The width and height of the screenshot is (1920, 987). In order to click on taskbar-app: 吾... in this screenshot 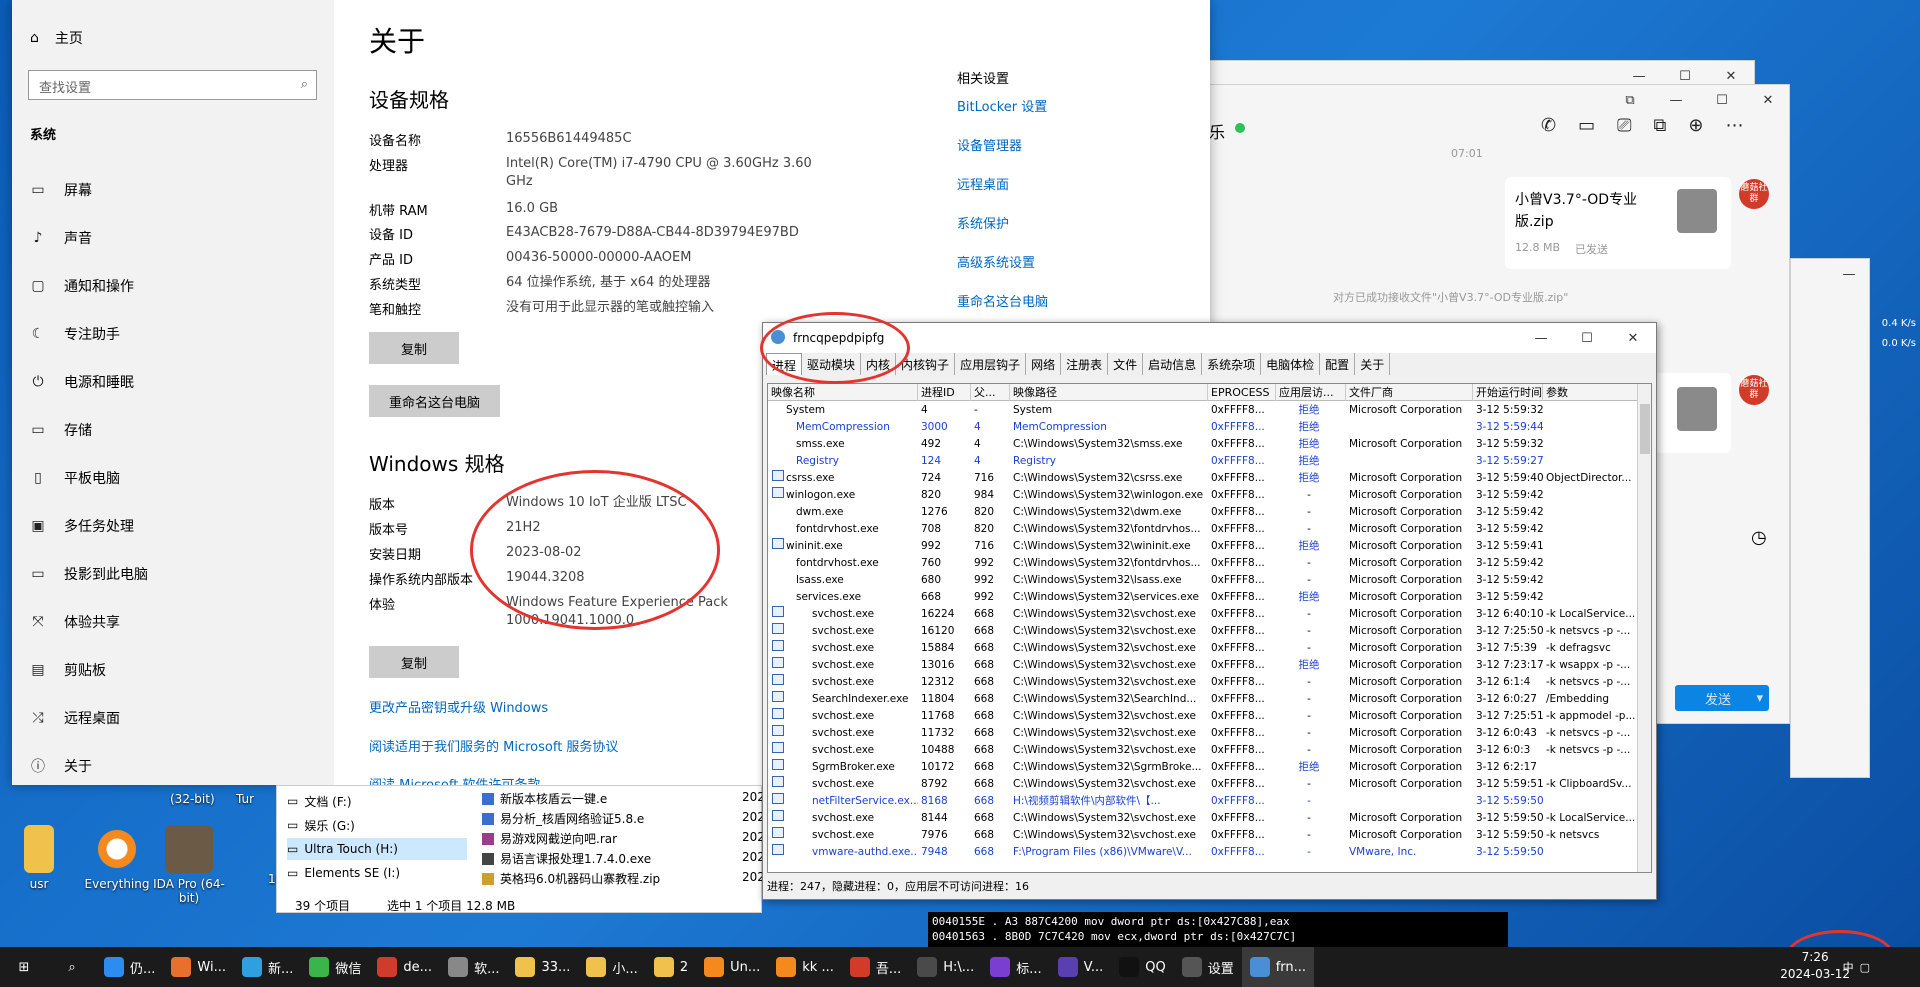, I will do `click(875, 967)`.